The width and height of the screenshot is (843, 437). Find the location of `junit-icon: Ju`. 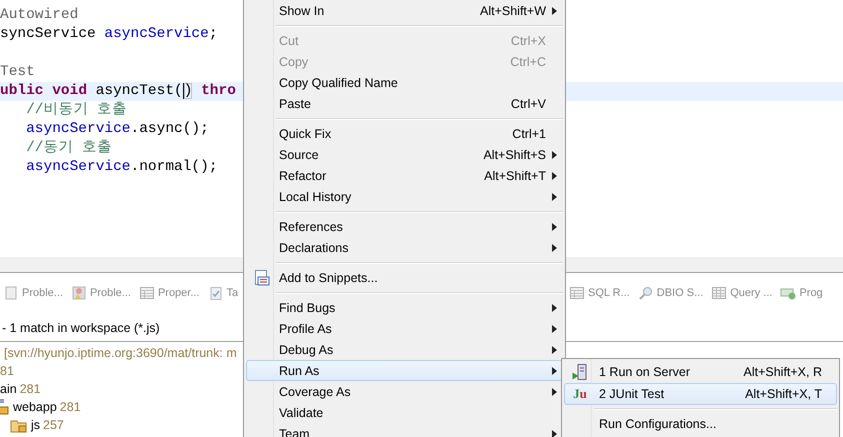

junit-icon: Ju is located at coordinates (580, 394).